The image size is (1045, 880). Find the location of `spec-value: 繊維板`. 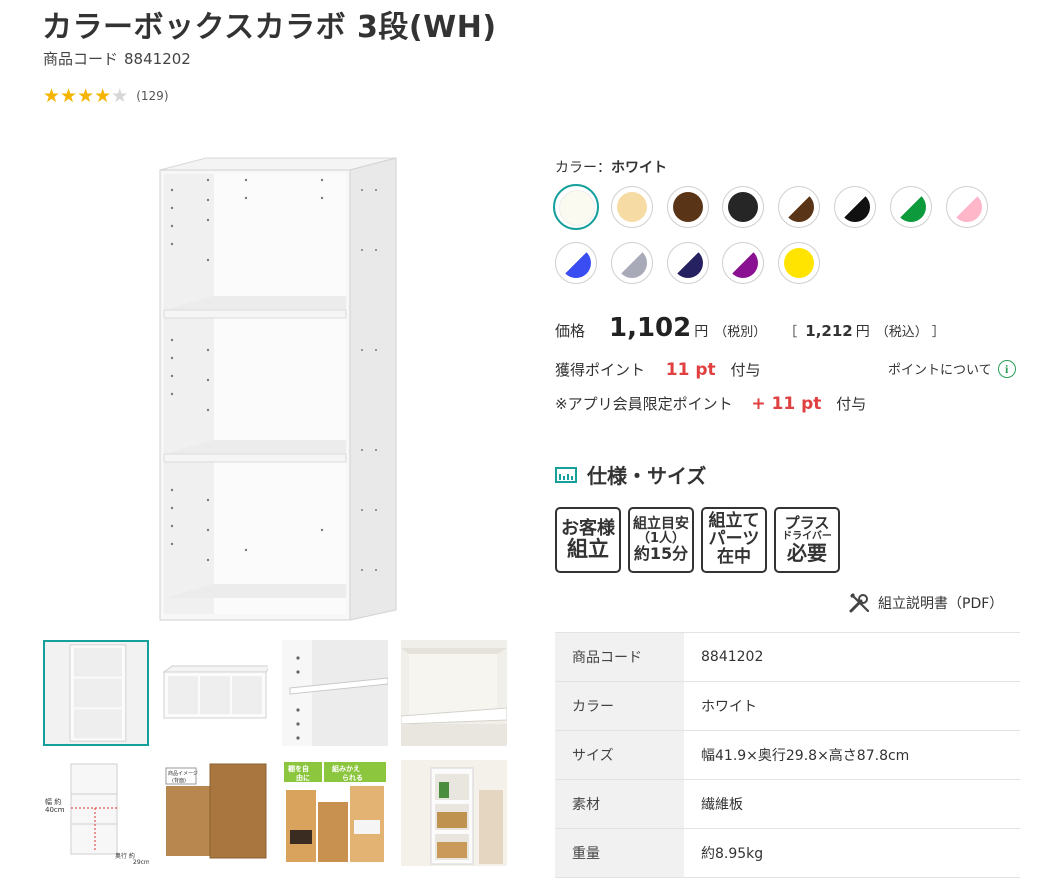

spec-value: 繊維板 is located at coordinates (852, 804).